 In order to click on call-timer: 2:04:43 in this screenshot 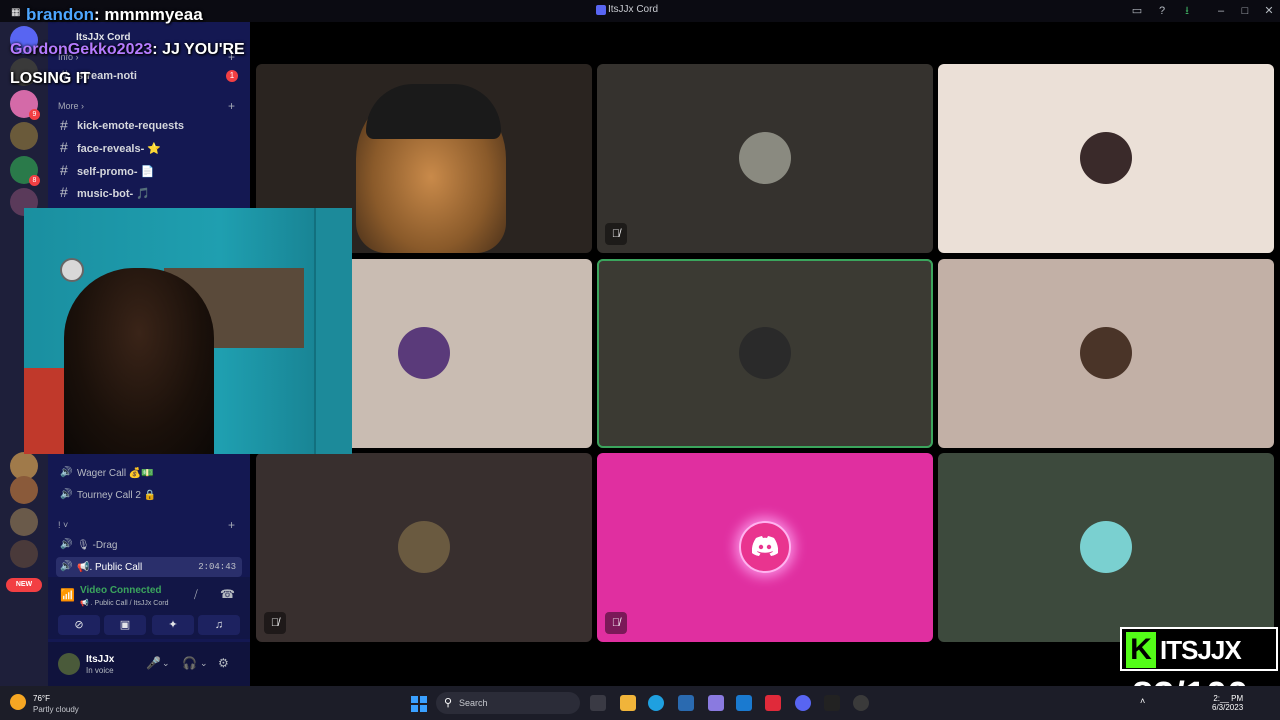, I will do `click(217, 567)`.